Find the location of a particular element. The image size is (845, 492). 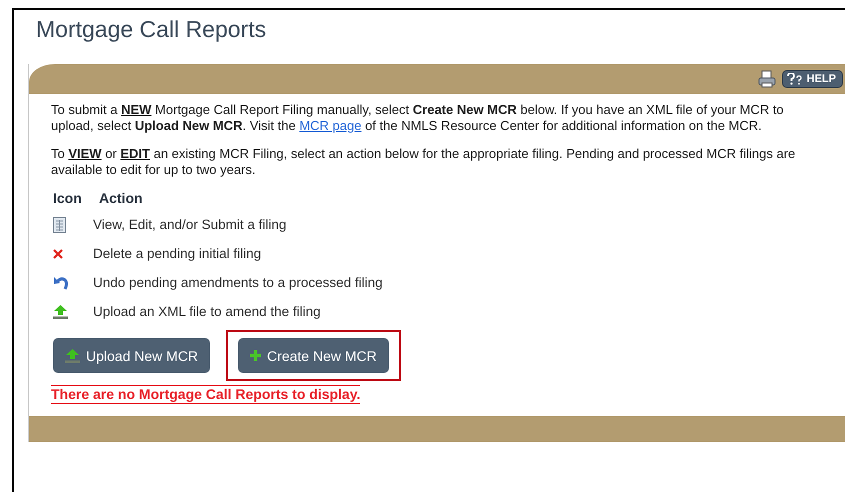

empty-message: There are no Mortgage Call Reports to display. is located at coordinates (205, 394).